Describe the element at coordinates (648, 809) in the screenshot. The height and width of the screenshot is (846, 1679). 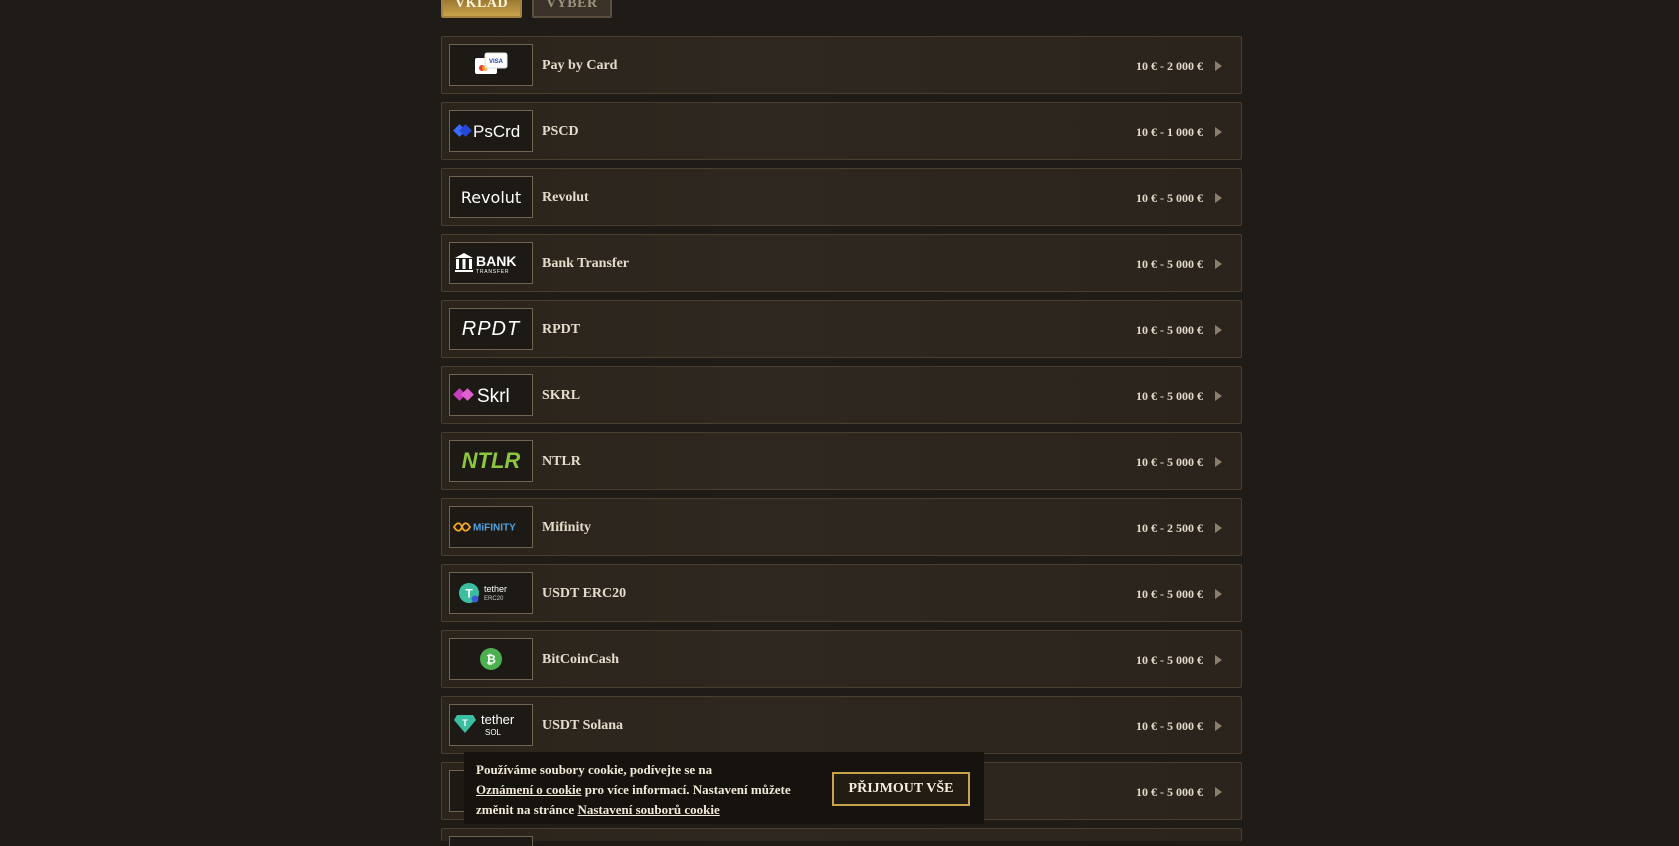
I see `cookie-settings-link: Nastavení souborů cookie` at that location.